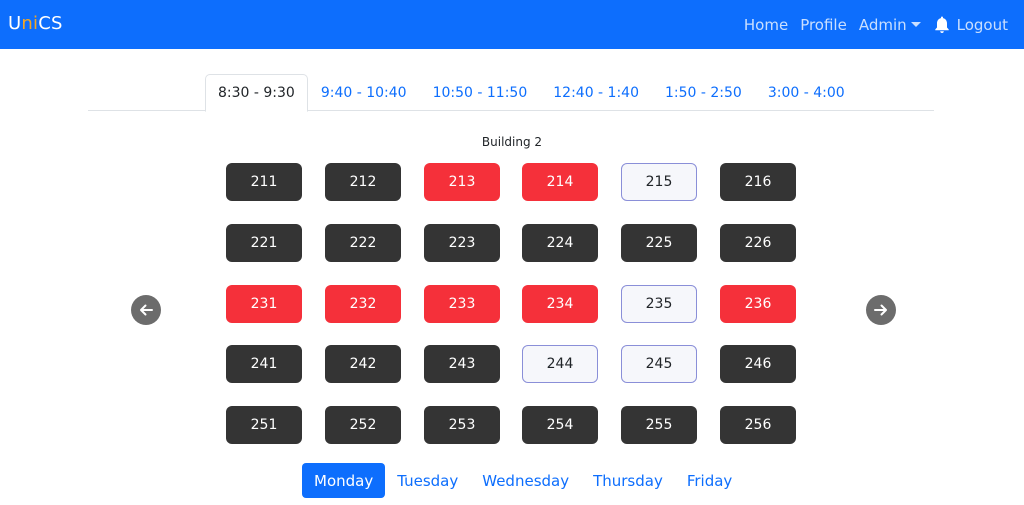 The width and height of the screenshot is (1024, 505). Describe the element at coordinates (659, 425) in the screenshot. I see `room-255-button: 255` at that location.